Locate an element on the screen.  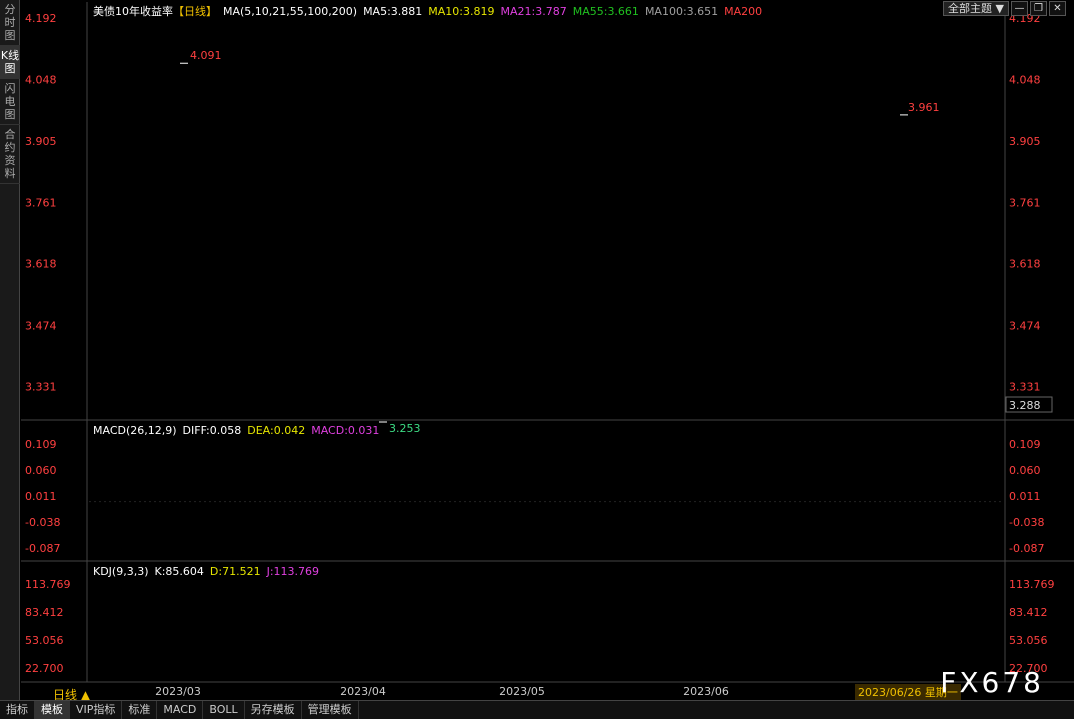
x-tick-label: 2023/05 is located at coordinates (522, 691).